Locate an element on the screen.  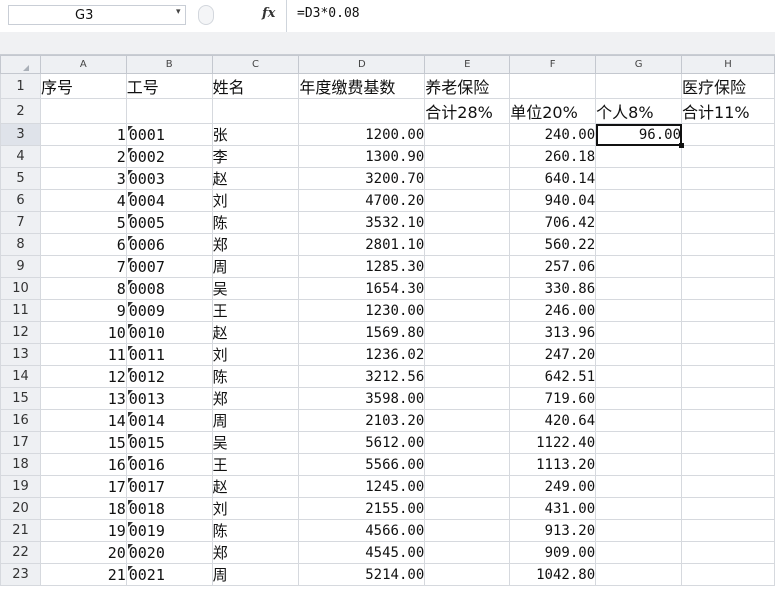
row-header: 1 is located at coordinates (20, 86).